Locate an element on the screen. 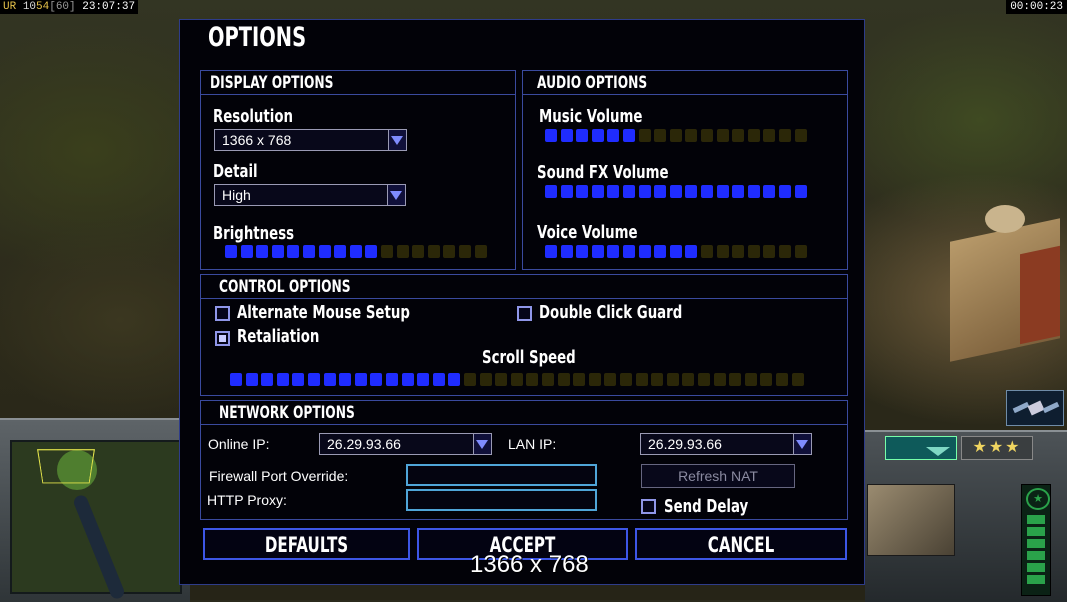 This screenshot has width=1067, height=602. lan-ip-dropdown: 26.29.93.66 is located at coordinates (726, 444).